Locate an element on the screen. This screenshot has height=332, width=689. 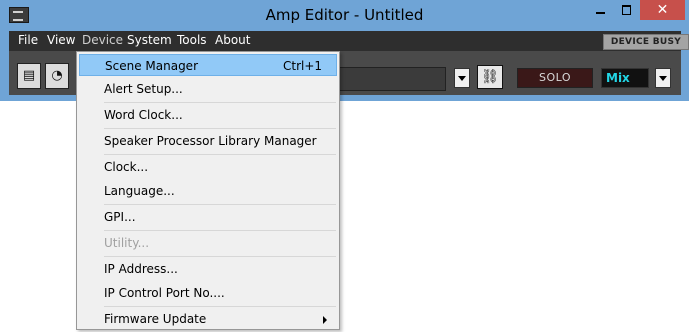
minimize-button is located at coordinates (600, 10).